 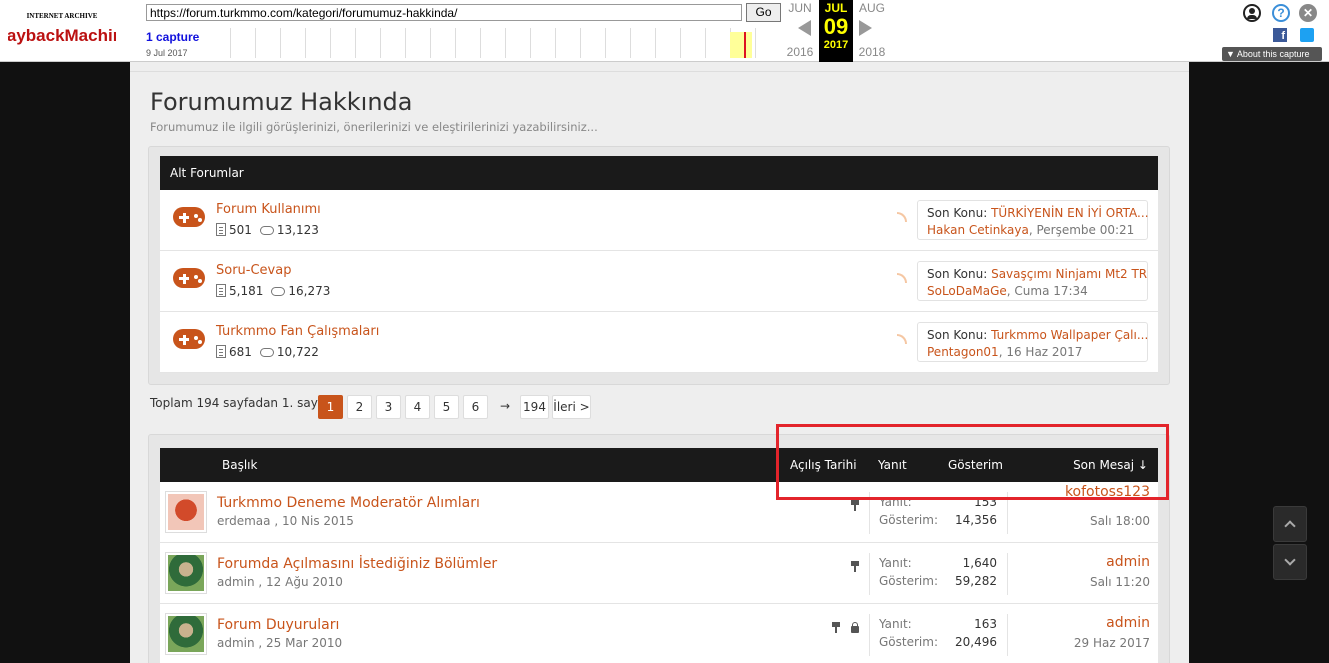 What do you see at coordinates (534, 407) in the screenshot?
I see `last-page-button: 194` at bounding box center [534, 407].